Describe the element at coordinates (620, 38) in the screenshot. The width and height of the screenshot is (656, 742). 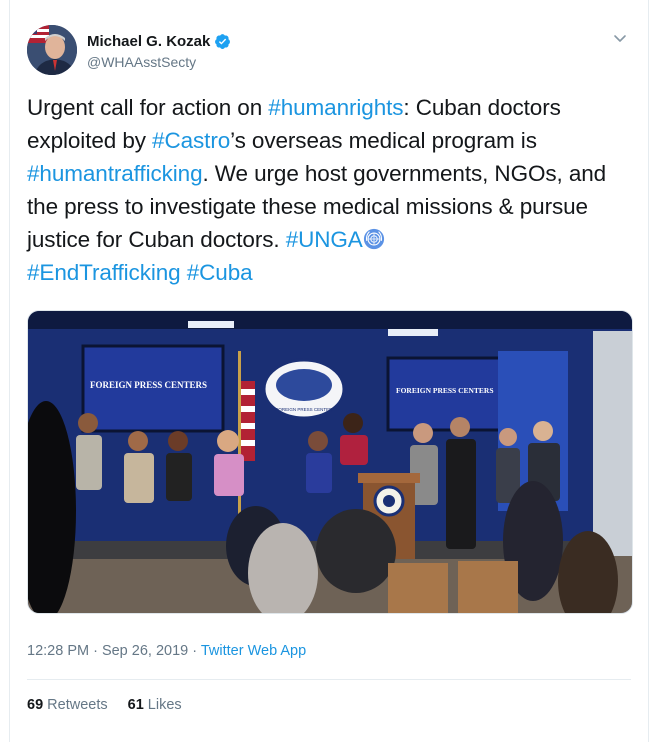
I see `chevron-down-icon` at that location.